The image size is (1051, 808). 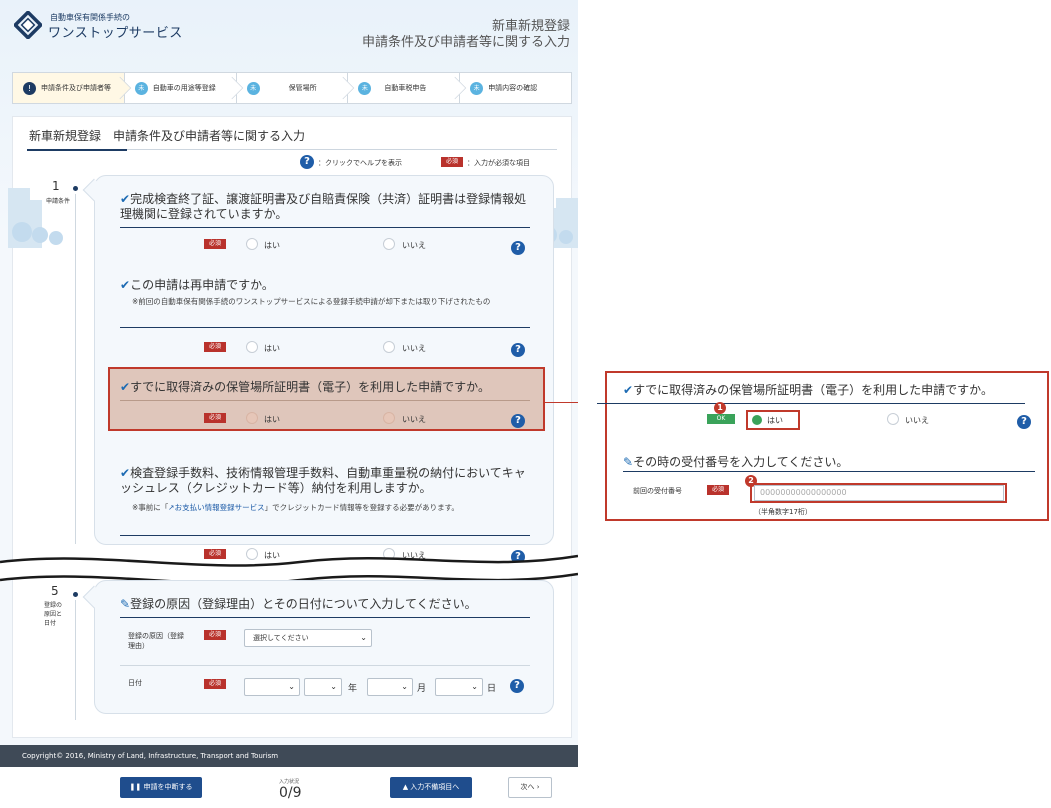 I want to click on edit-icon: ✎, so click(x=628, y=462).